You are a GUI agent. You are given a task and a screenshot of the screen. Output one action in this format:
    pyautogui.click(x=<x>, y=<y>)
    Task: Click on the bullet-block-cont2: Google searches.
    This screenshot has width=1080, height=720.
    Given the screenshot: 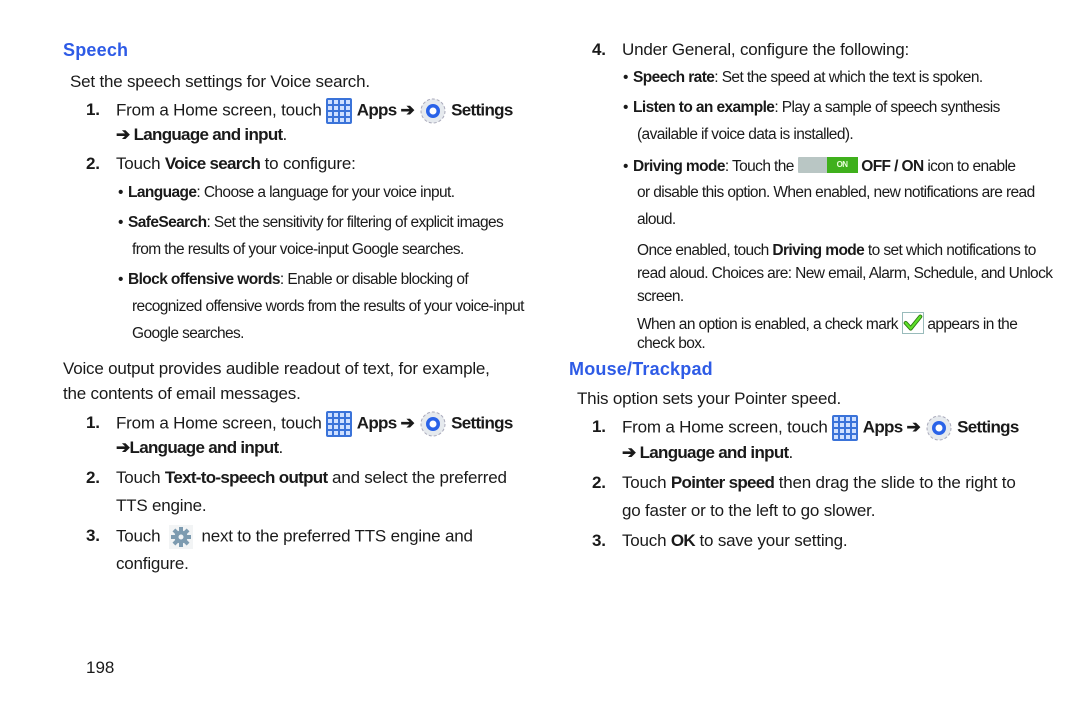 What is the action you would take?
    pyautogui.click(x=188, y=333)
    